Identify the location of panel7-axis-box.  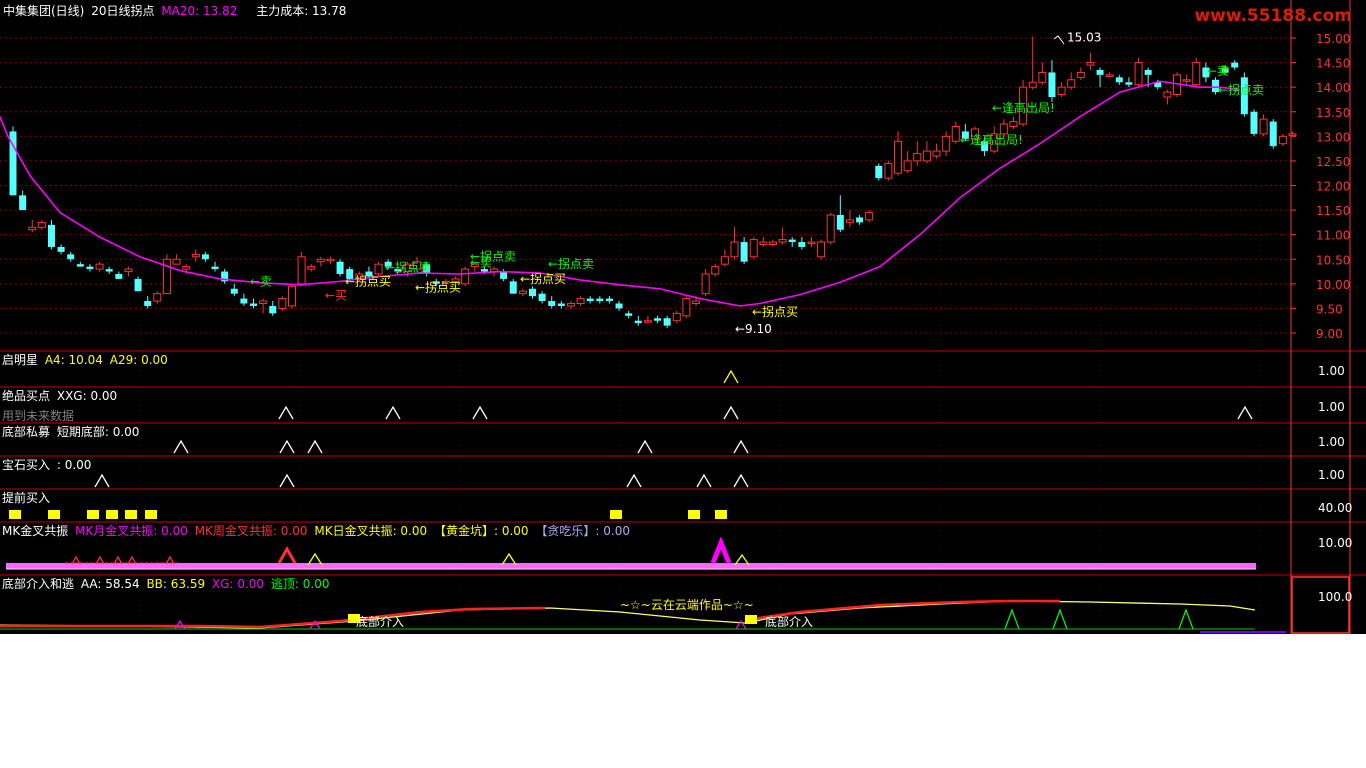
(1320, 605).